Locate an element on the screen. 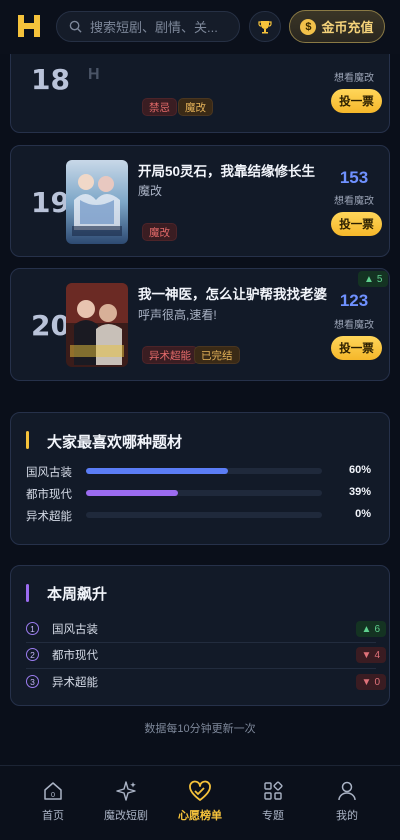 The height and width of the screenshot is (840, 400). nav-label: 我的 is located at coordinates (347, 816).